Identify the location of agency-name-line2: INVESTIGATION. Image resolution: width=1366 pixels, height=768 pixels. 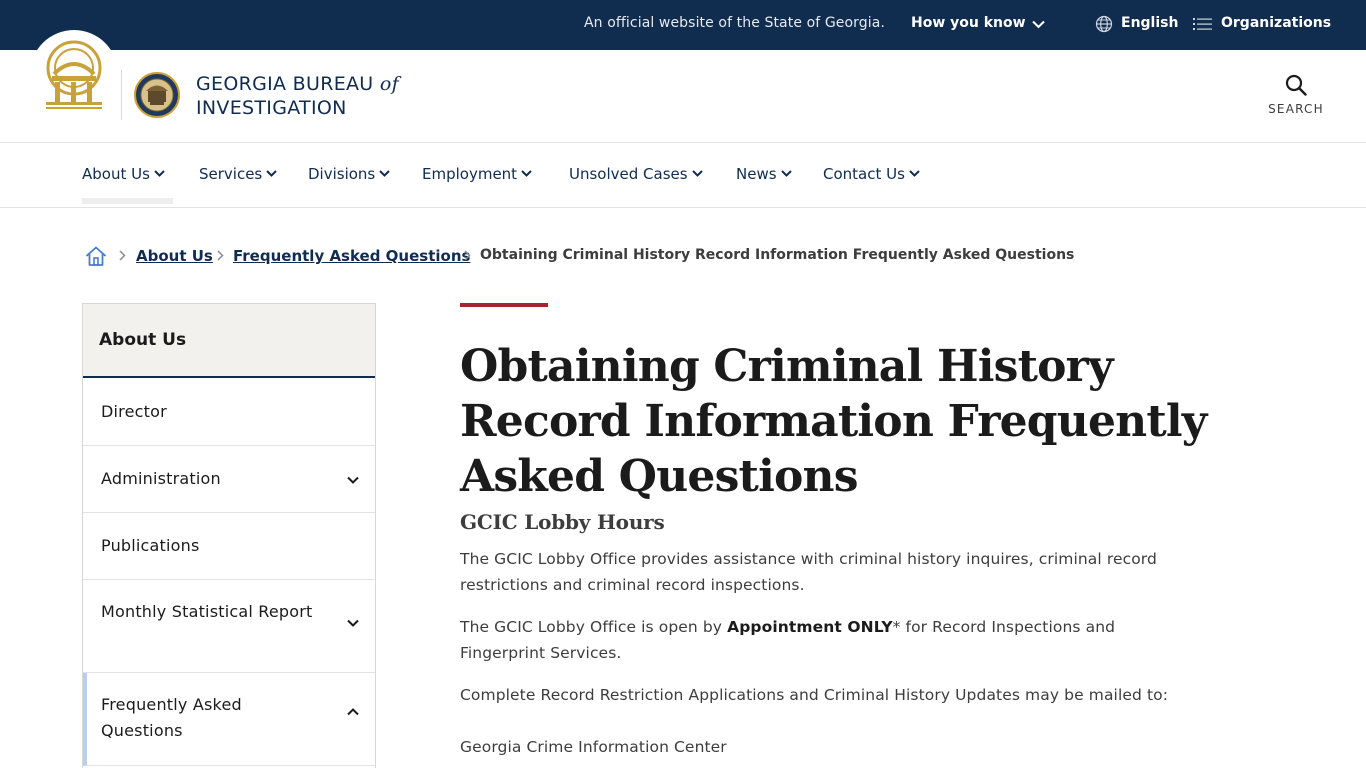
(271, 108).